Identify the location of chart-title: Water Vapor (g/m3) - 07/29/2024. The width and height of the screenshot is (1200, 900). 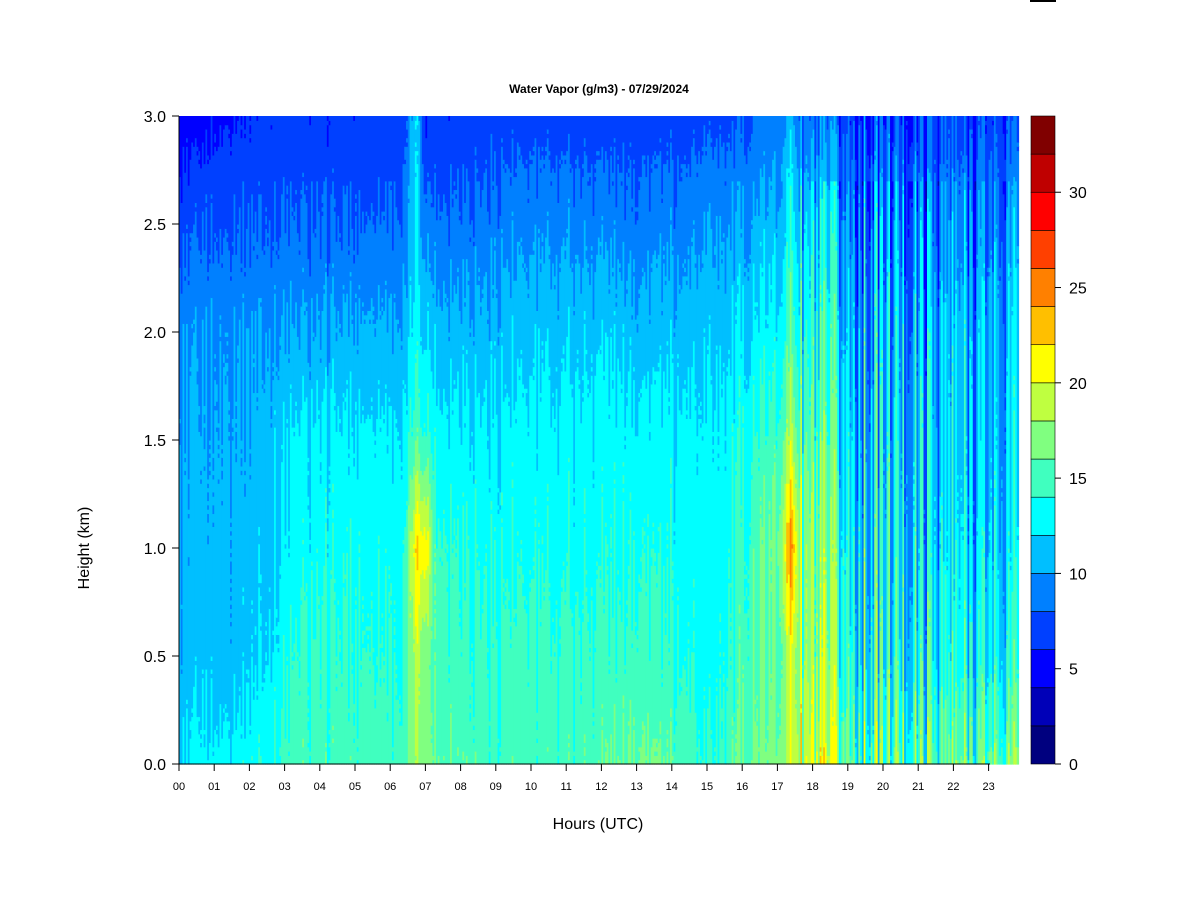
(599, 89).